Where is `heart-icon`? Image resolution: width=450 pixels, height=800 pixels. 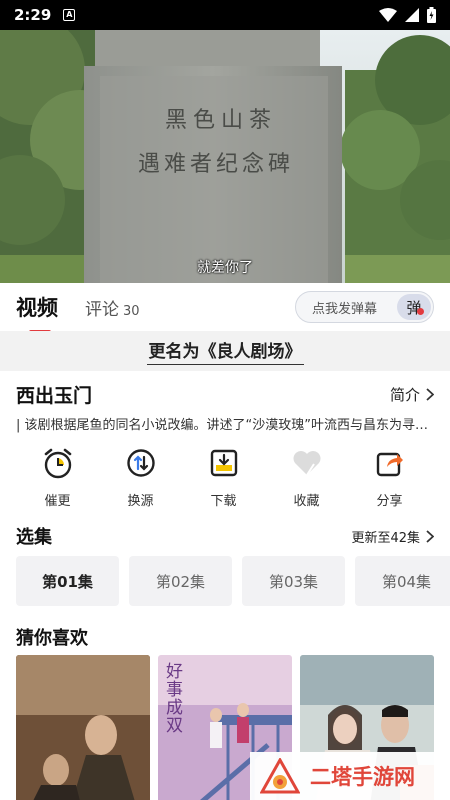 heart-icon is located at coordinates (306, 463).